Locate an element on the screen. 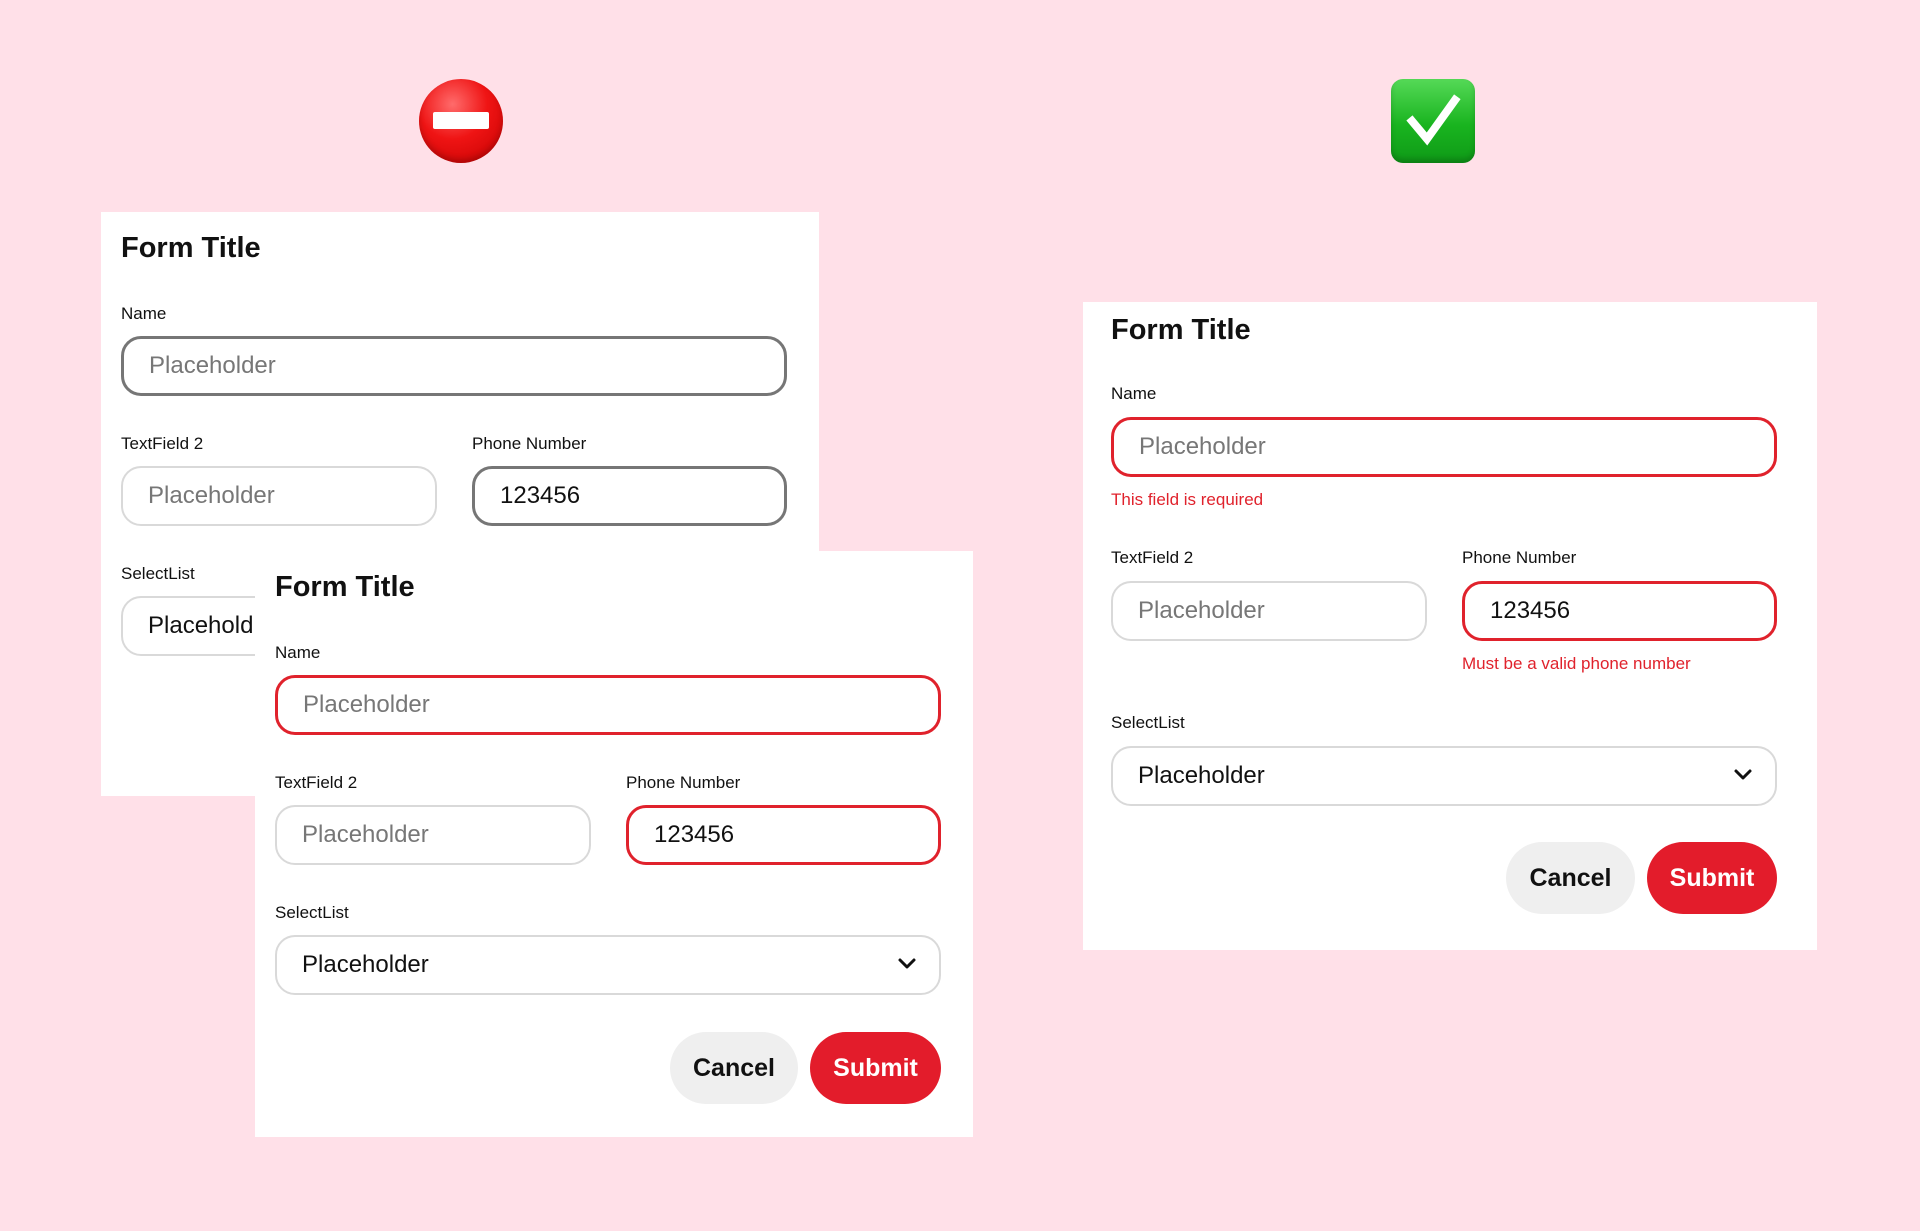 This screenshot has height=1231, width=1920. check-mark-icon is located at coordinates (1433, 121).